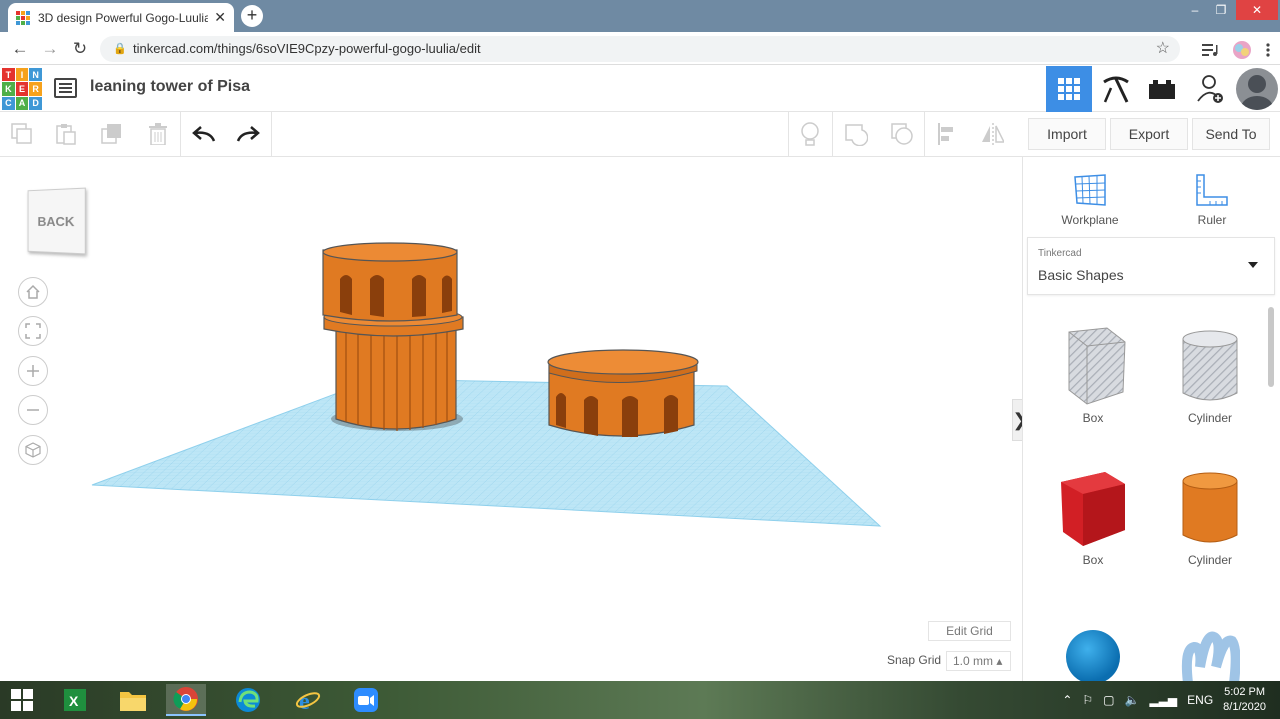 The image size is (1280, 719). Describe the element at coordinates (1067, 134) in the screenshot. I see `import-button: Import` at that location.